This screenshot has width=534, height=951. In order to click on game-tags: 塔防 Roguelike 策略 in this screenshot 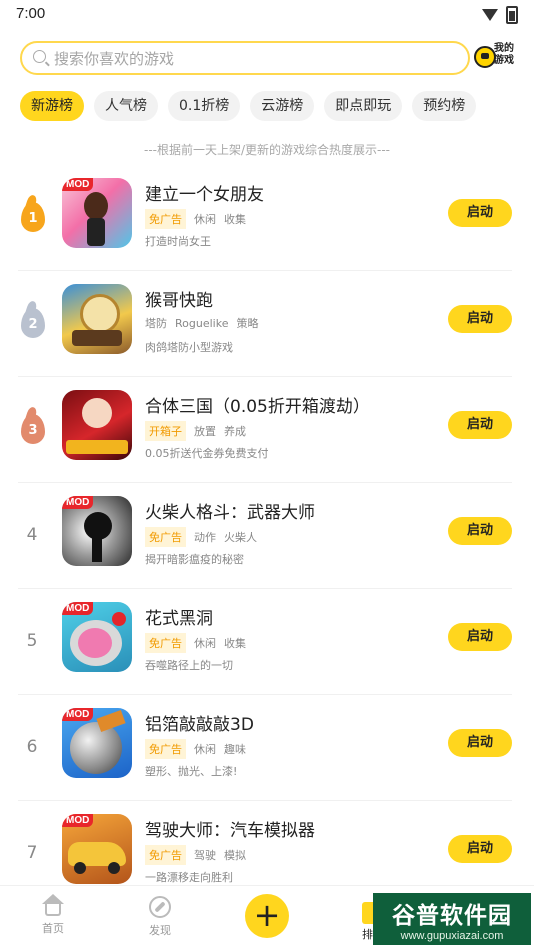, I will do `click(201, 323)`.